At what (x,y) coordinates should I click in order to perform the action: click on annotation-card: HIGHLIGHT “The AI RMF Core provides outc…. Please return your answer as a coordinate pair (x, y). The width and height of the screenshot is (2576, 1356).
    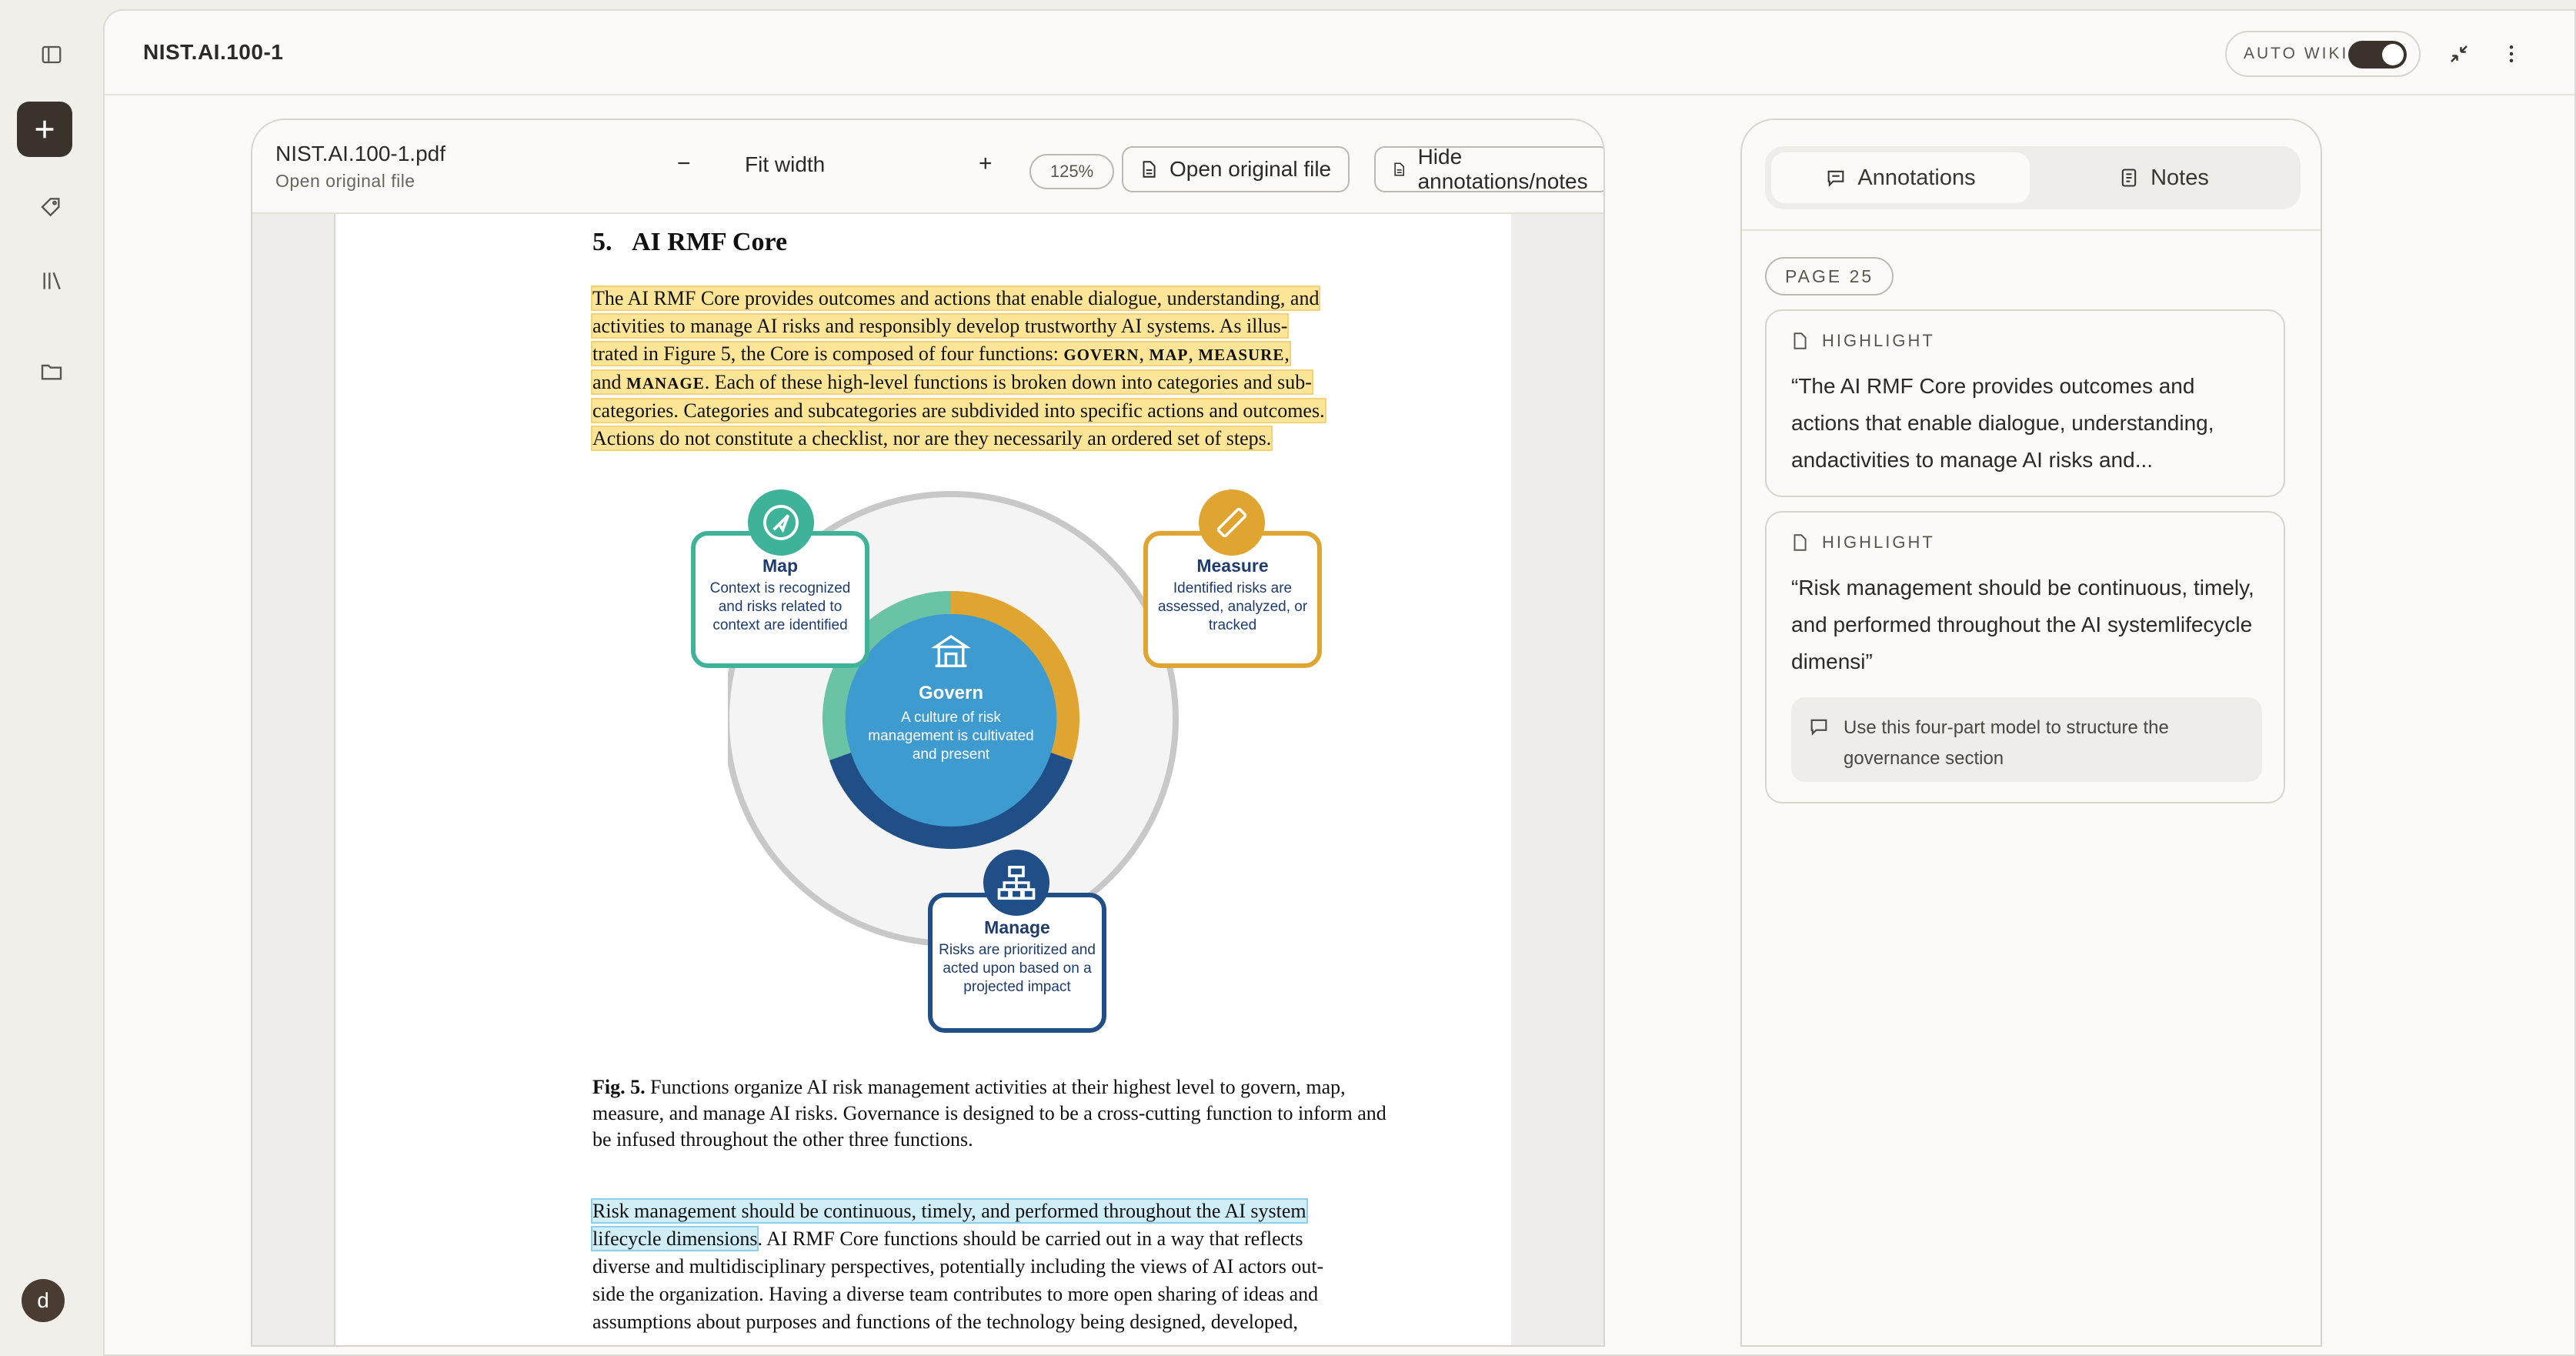
    Looking at the image, I should click on (2025, 403).